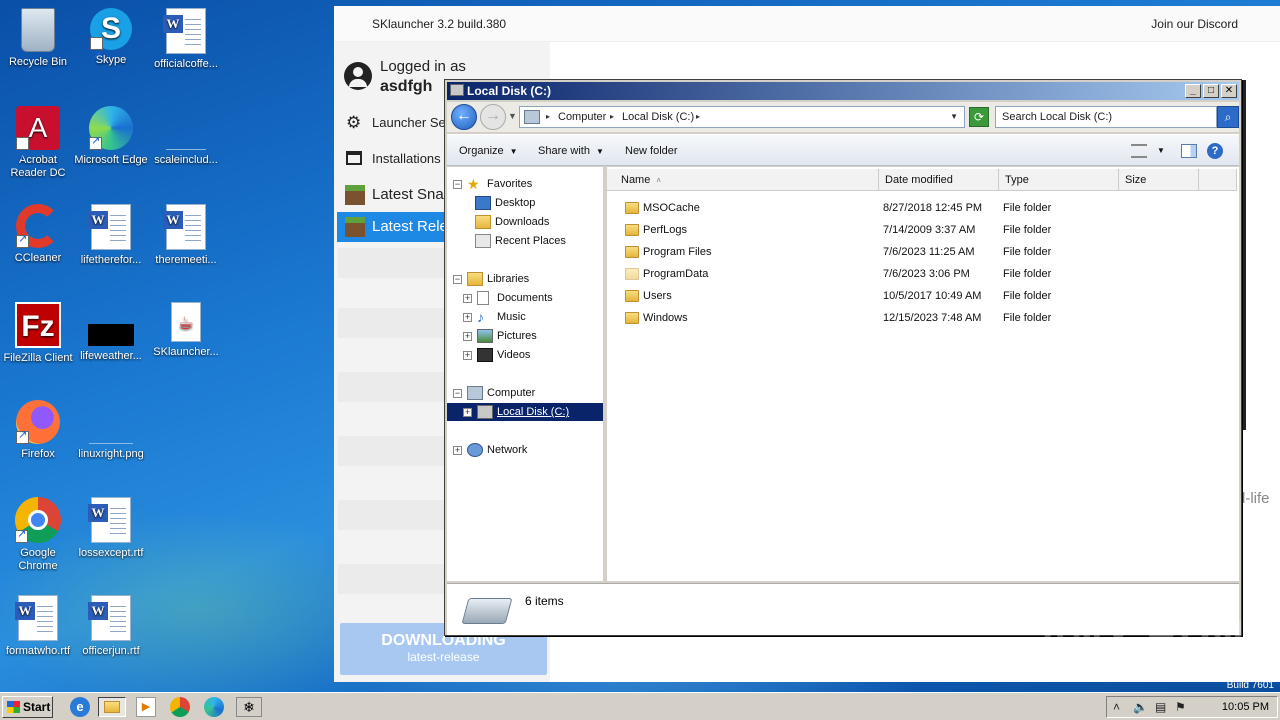  What do you see at coordinates (491, 279) in the screenshot?
I see `tree-libraries: − Libraries` at bounding box center [491, 279].